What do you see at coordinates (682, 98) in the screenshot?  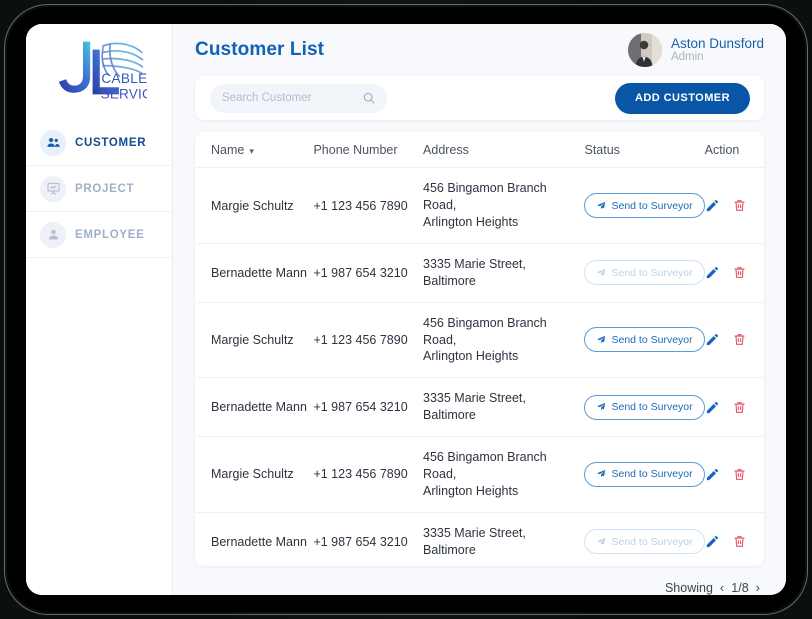 I see `add-customer-button: ADD CUSTOMER` at bounding box center [682, 98].